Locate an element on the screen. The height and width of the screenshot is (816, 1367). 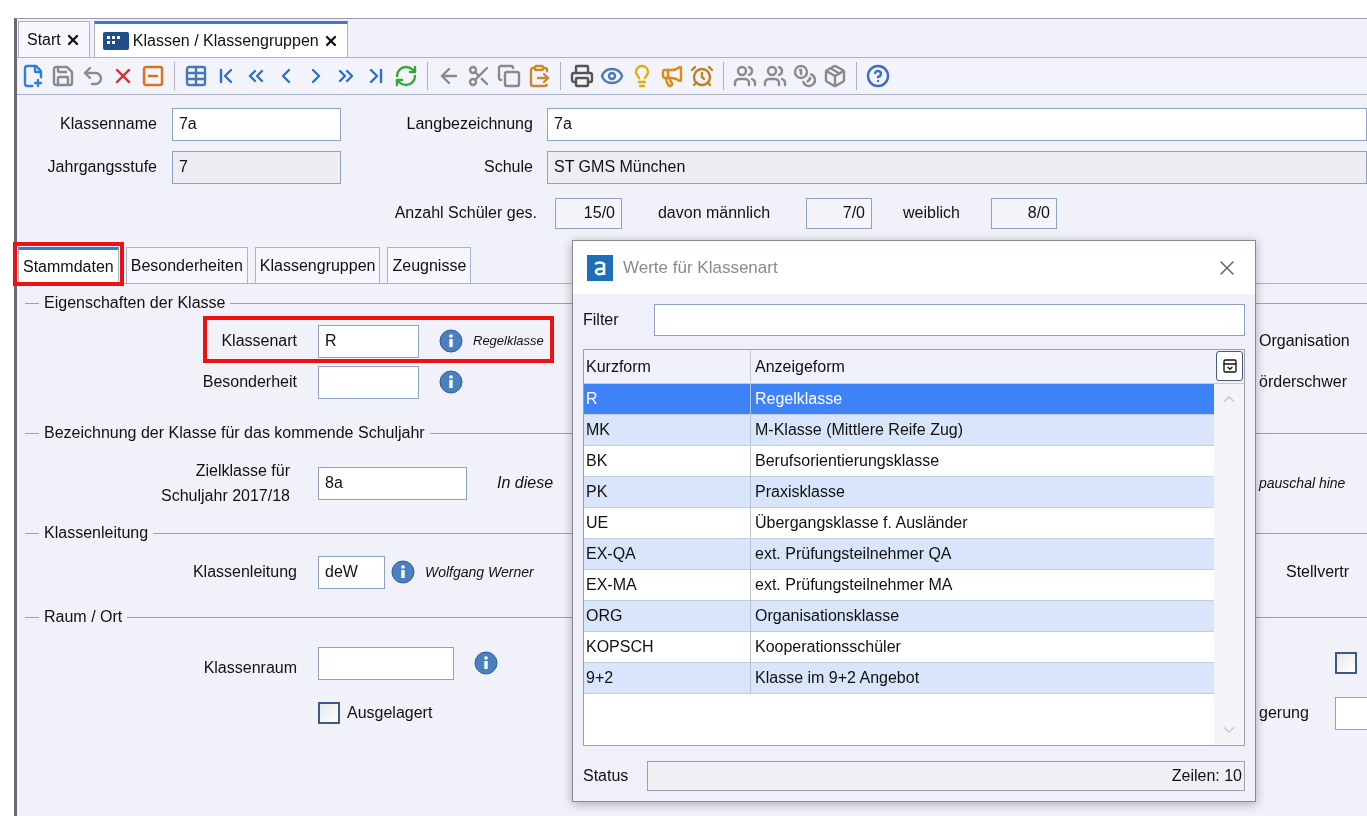
table-cell: 9+2 is located at coordinates (667, 678).